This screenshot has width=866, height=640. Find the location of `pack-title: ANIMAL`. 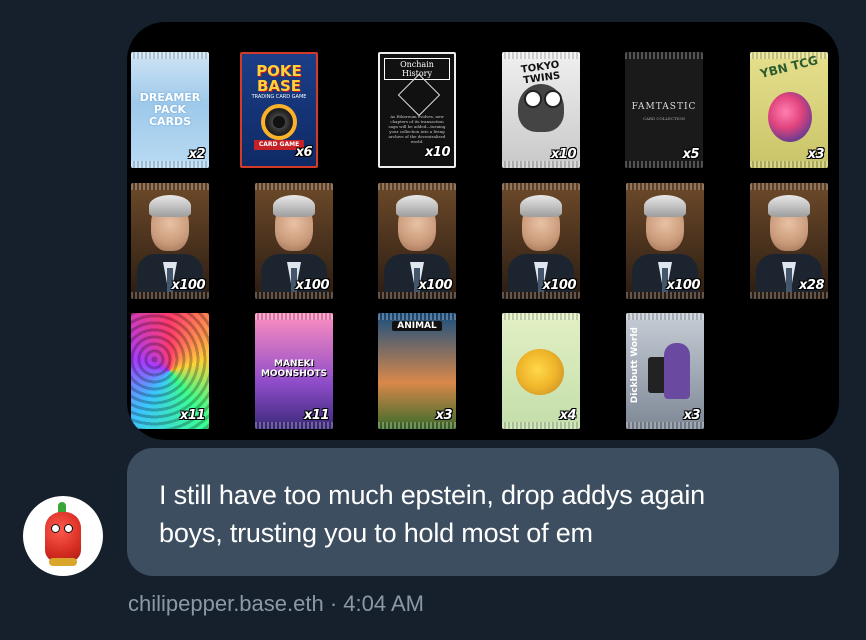

pack-title: ANIMAL is located at coordinates (417, 326).